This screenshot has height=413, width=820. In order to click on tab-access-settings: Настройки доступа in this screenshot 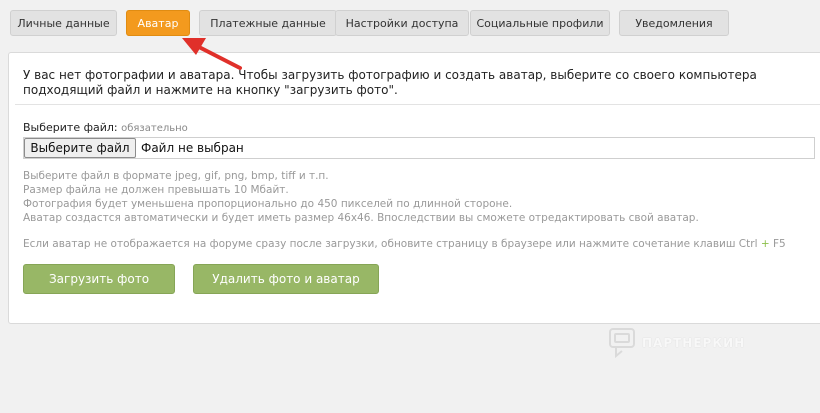, I will do `click(402, 23)`.